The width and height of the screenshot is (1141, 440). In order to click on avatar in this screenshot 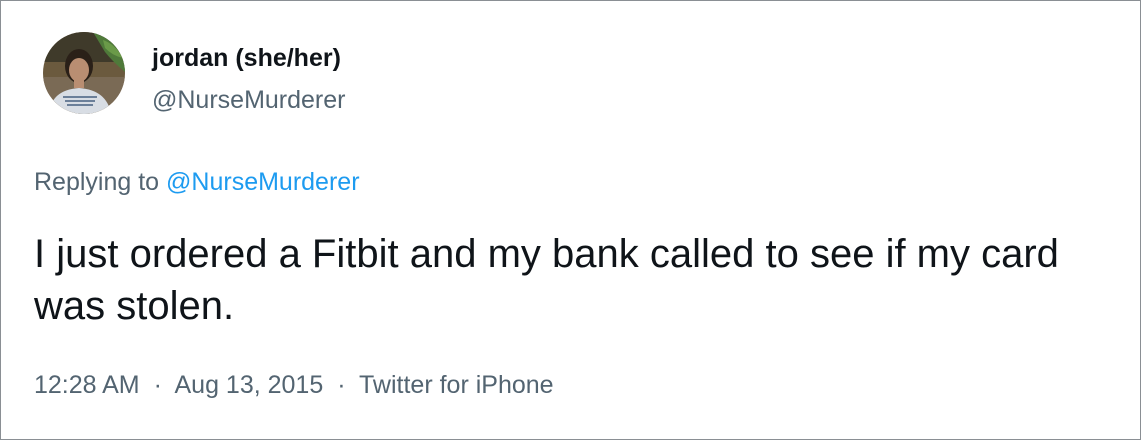, I will do `click(84, 73)`.